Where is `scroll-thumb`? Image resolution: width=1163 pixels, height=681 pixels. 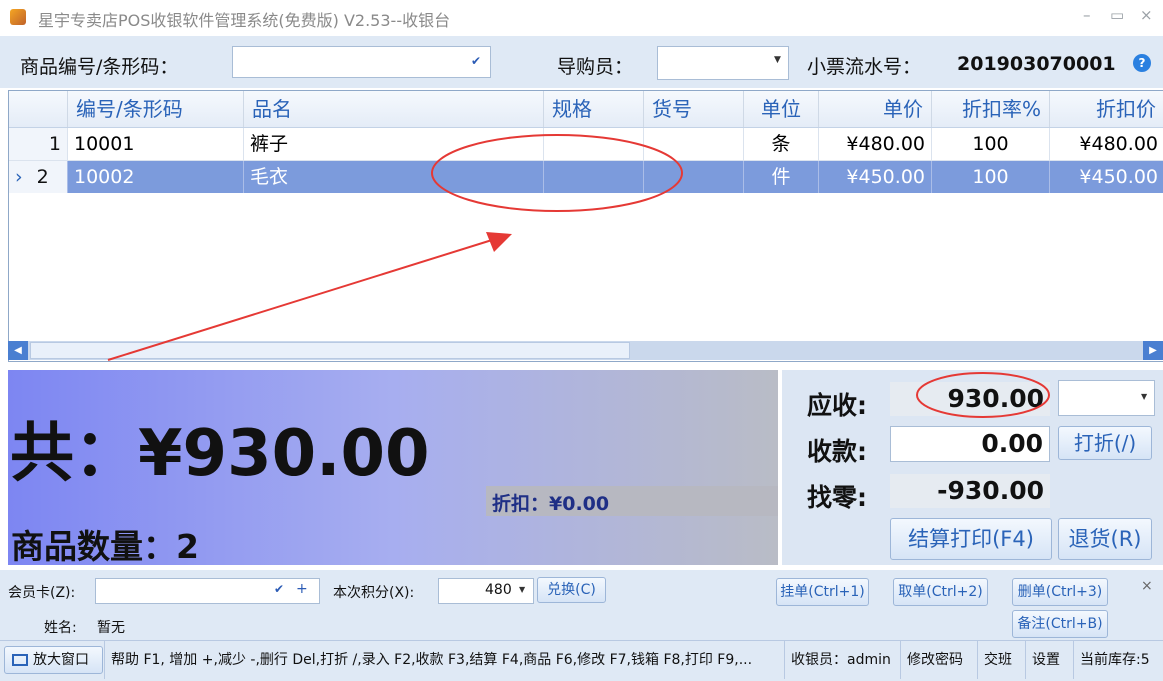 scroll-thumb is located at coordinates (330, 350).